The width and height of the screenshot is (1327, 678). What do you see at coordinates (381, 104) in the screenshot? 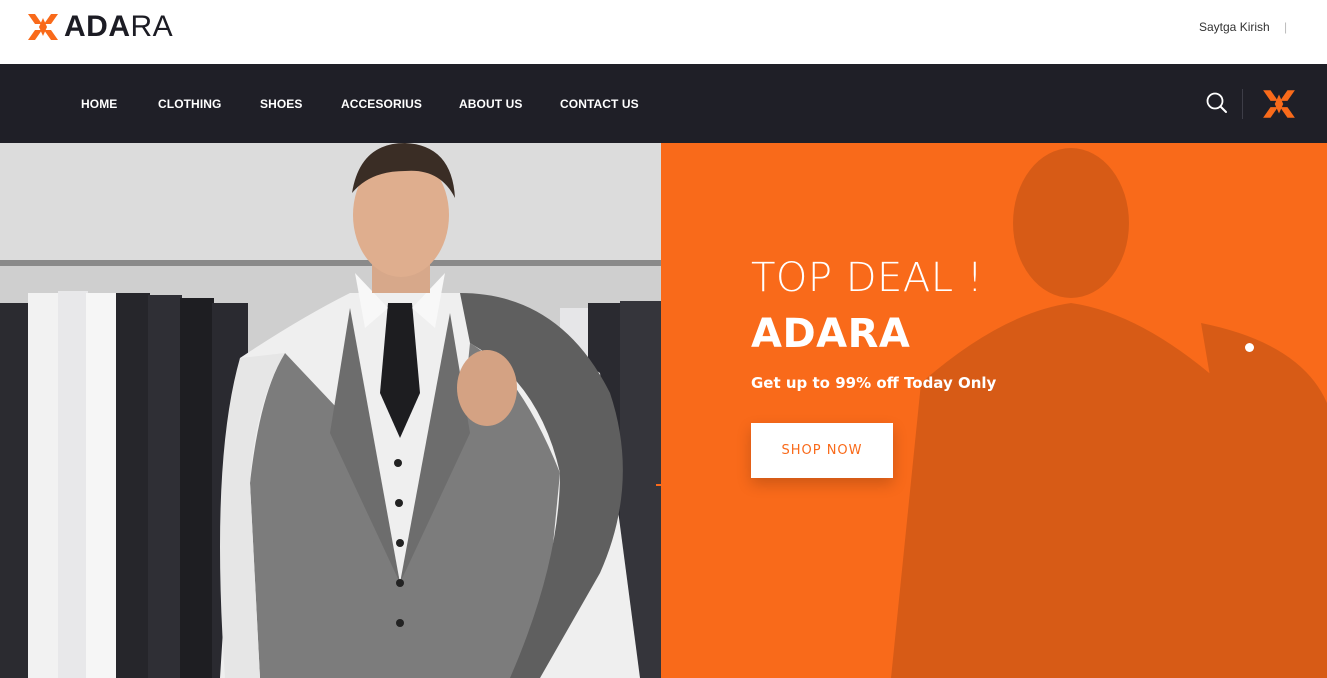
I see `nav-item-accesorius: ACCESORIUS` at bounding box center [381, 104].